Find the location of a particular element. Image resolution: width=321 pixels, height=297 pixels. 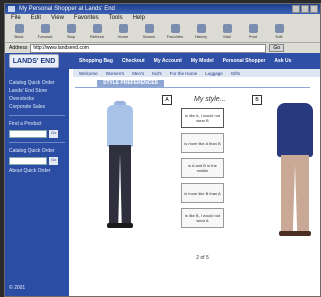

refresh-icon is located at coordinates (97, 28).